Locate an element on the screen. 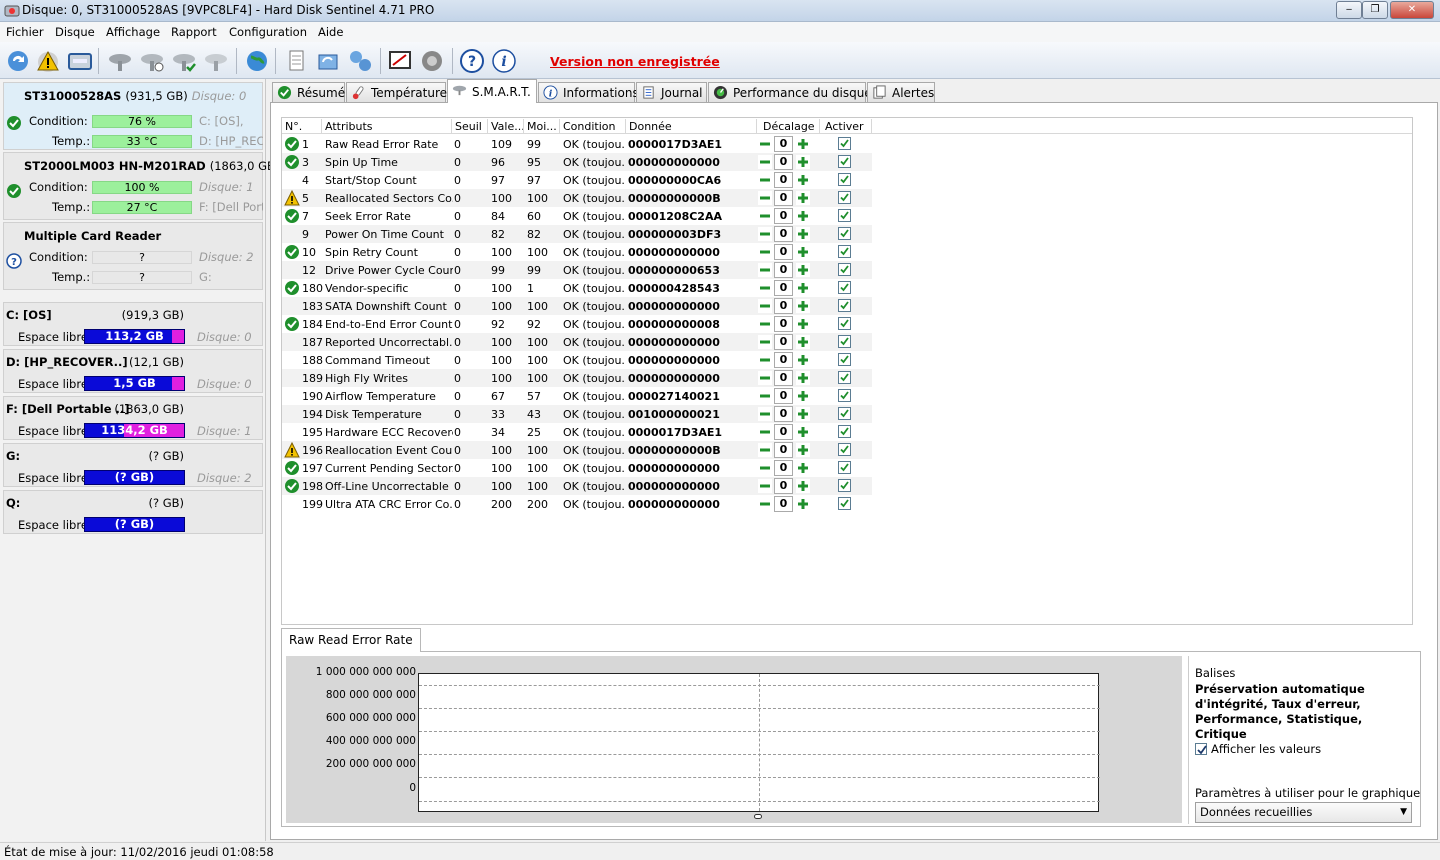  tab-resume: Résumé is located at coordinates (308, 92).